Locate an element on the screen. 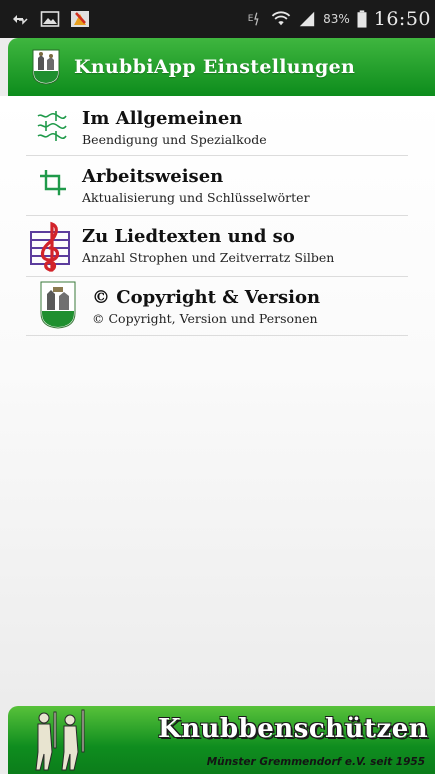  app-notification-icon is located at coordinates (80, 19).